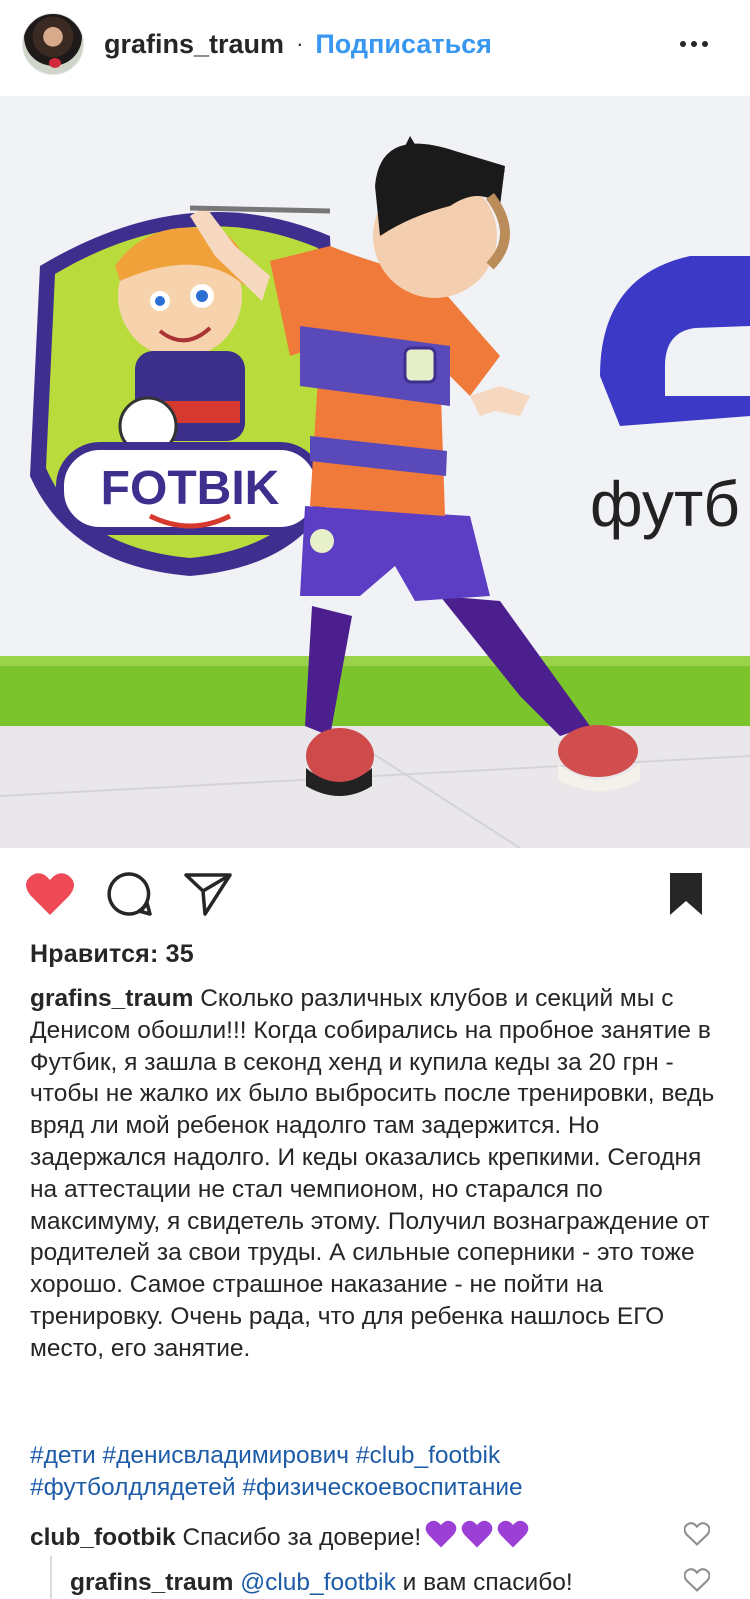 The image size is (750, 1599). What do you see at coordinates (208, 894) in the screenshot?
I see `share-icon` at bounding box center [208, 894].